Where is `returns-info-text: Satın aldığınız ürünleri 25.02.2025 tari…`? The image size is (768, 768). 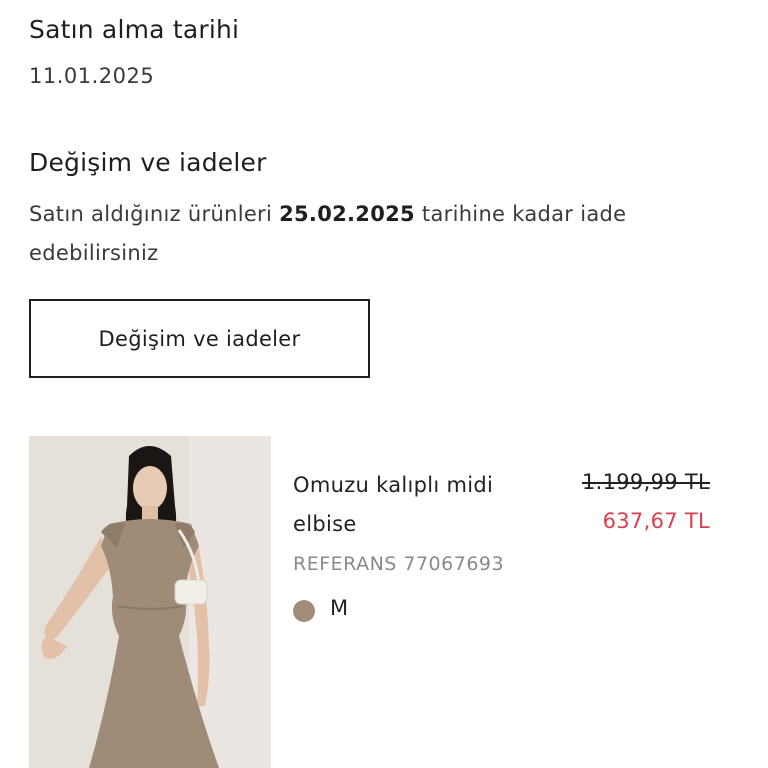 returns-info-text: Satın aldığınız ürünleri 25.02.2025 tari… is located at coordinates (379, 234).